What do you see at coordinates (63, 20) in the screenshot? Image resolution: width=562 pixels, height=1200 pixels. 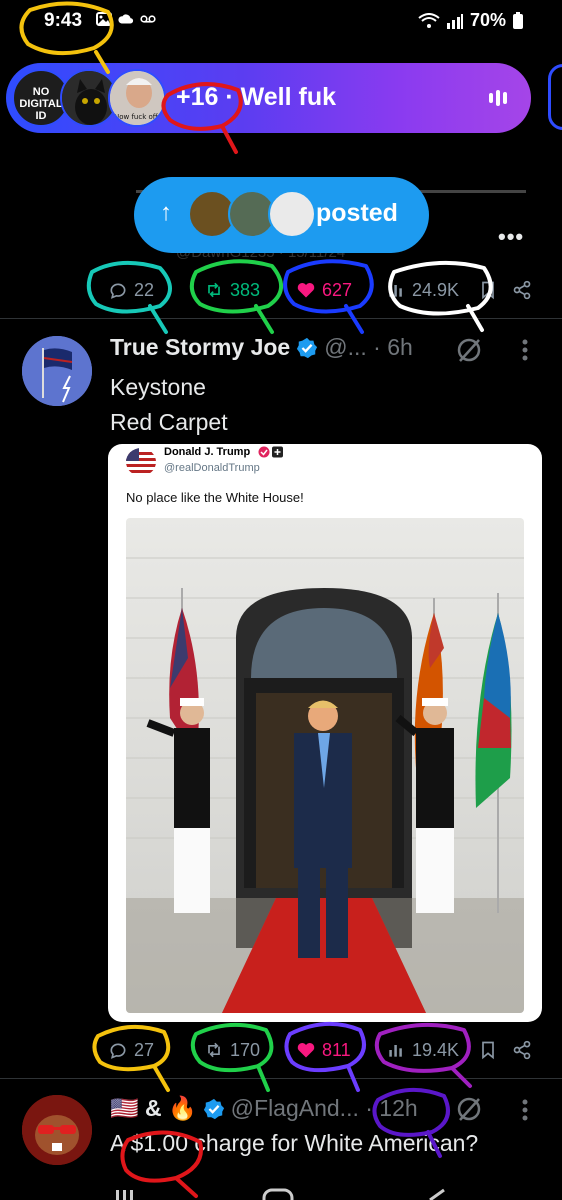 I see `status-time: 9:43` at bounding box center [63, 20].